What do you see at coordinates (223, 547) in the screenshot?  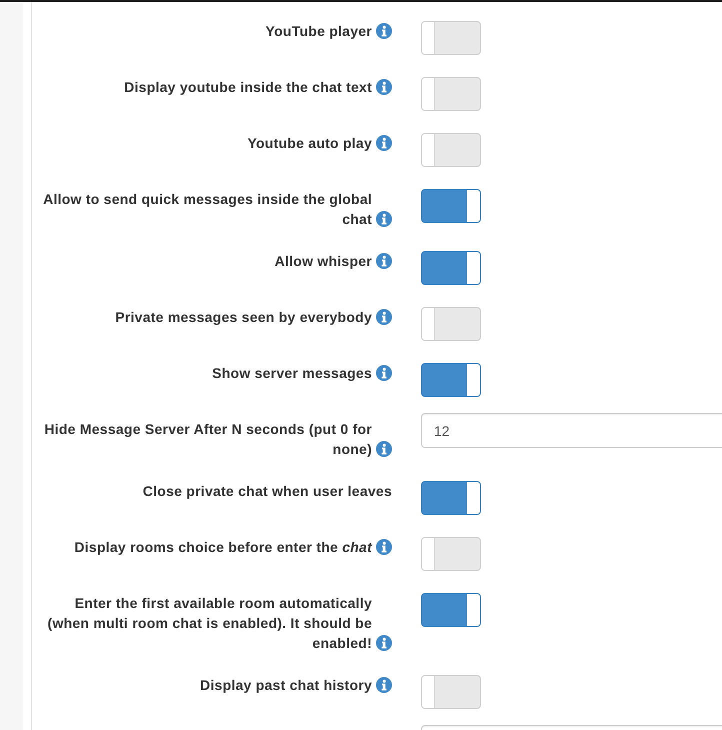 I see `setting-label: Display rooms choice before enter the chat` at bounding box center [223, 547].